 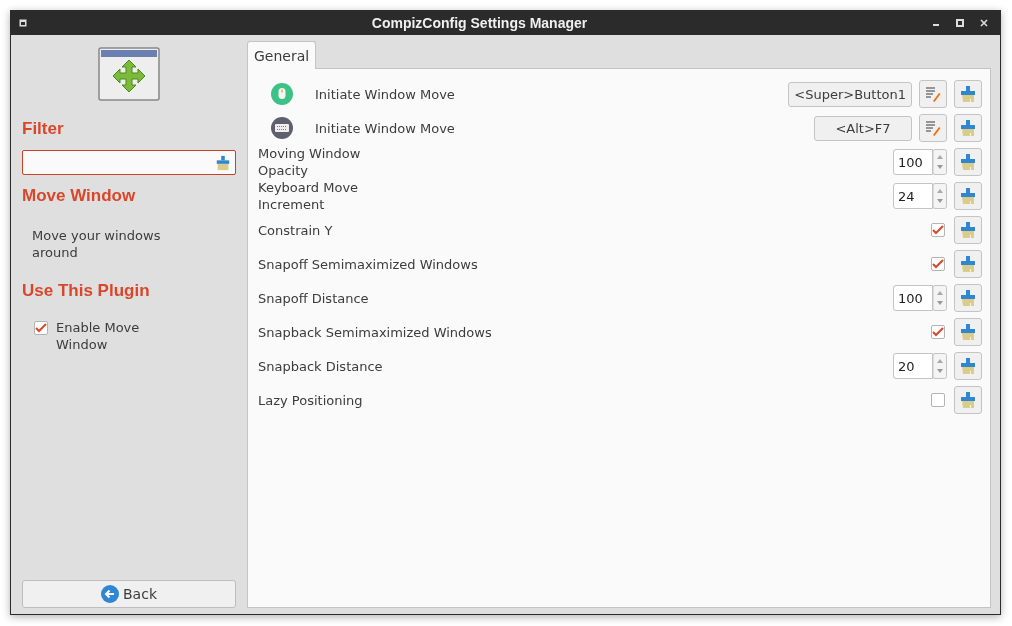 I want to click on setting-label: Snapoff Distance, so click(x=314, y=298).